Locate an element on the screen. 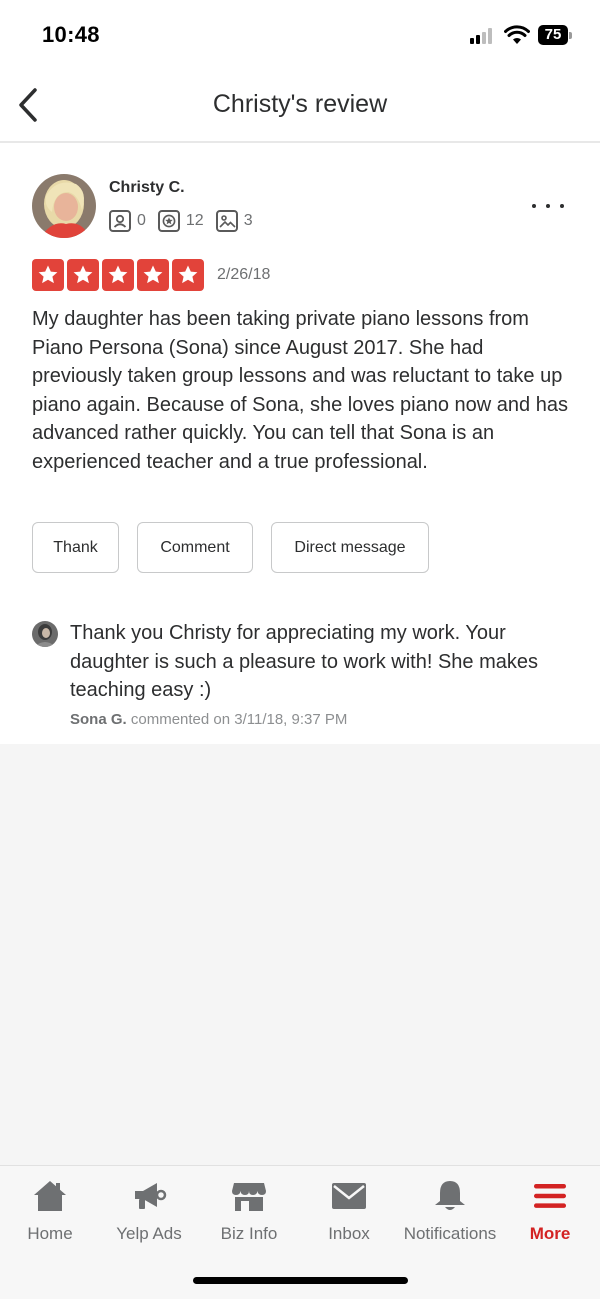 Image resolution: width=600 pixels, height=1299 pixels. tab-label: Yelp Ads is located at coordinates (149, 1233).